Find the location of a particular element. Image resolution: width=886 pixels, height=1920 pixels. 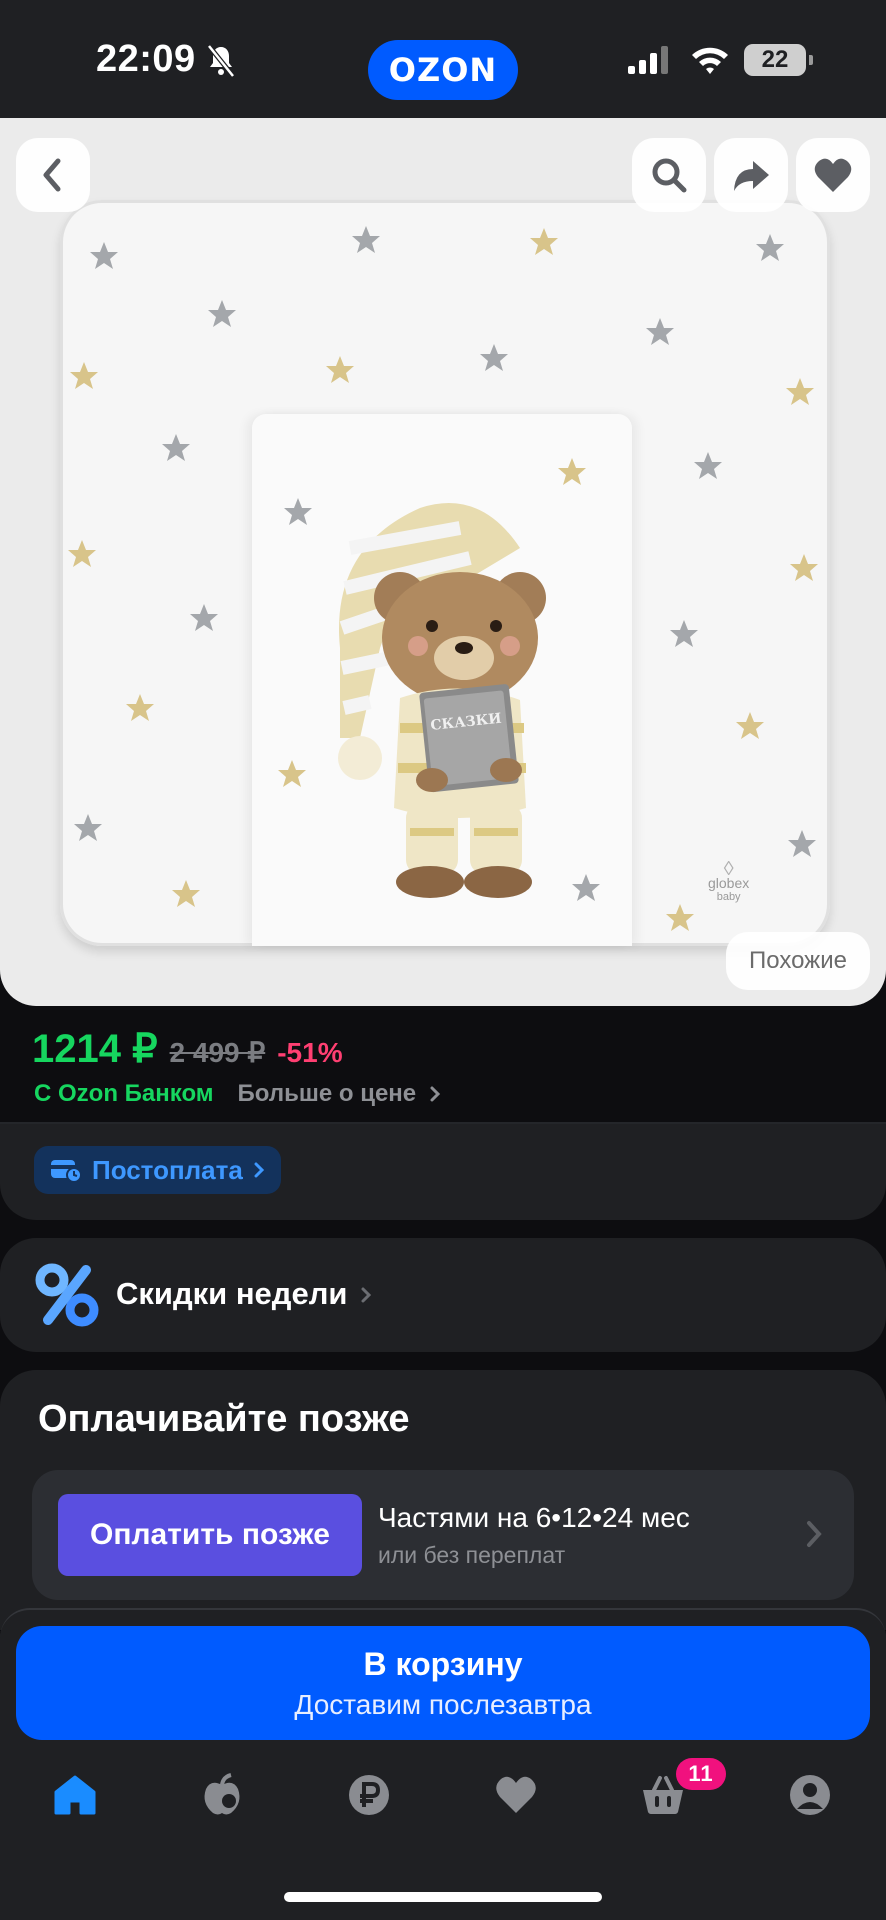

tab-finance is located at coordinates (369, 1795).